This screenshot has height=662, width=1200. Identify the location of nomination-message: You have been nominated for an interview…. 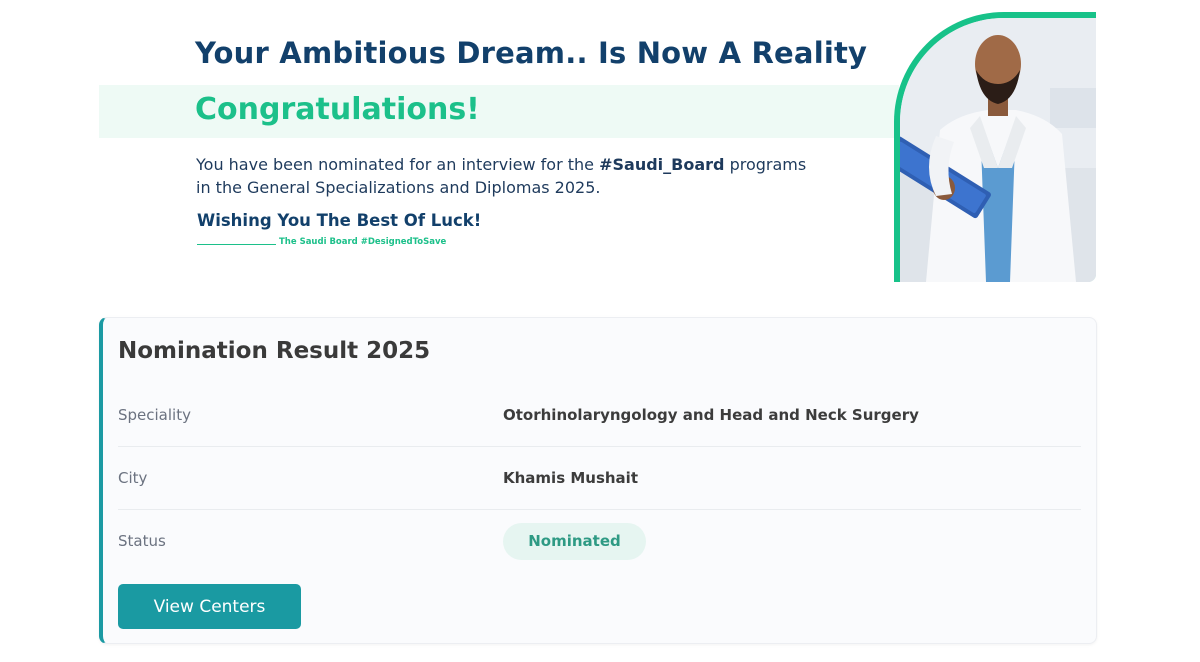
(506, 176).